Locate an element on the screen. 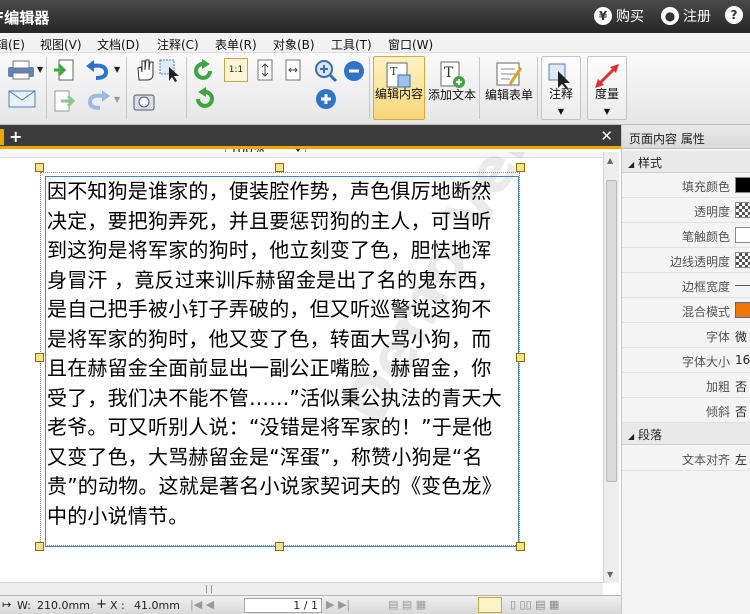 This screenshot has width=750, height=614. comment-button: 注释 ▼ is located at coordinates (561, 88).